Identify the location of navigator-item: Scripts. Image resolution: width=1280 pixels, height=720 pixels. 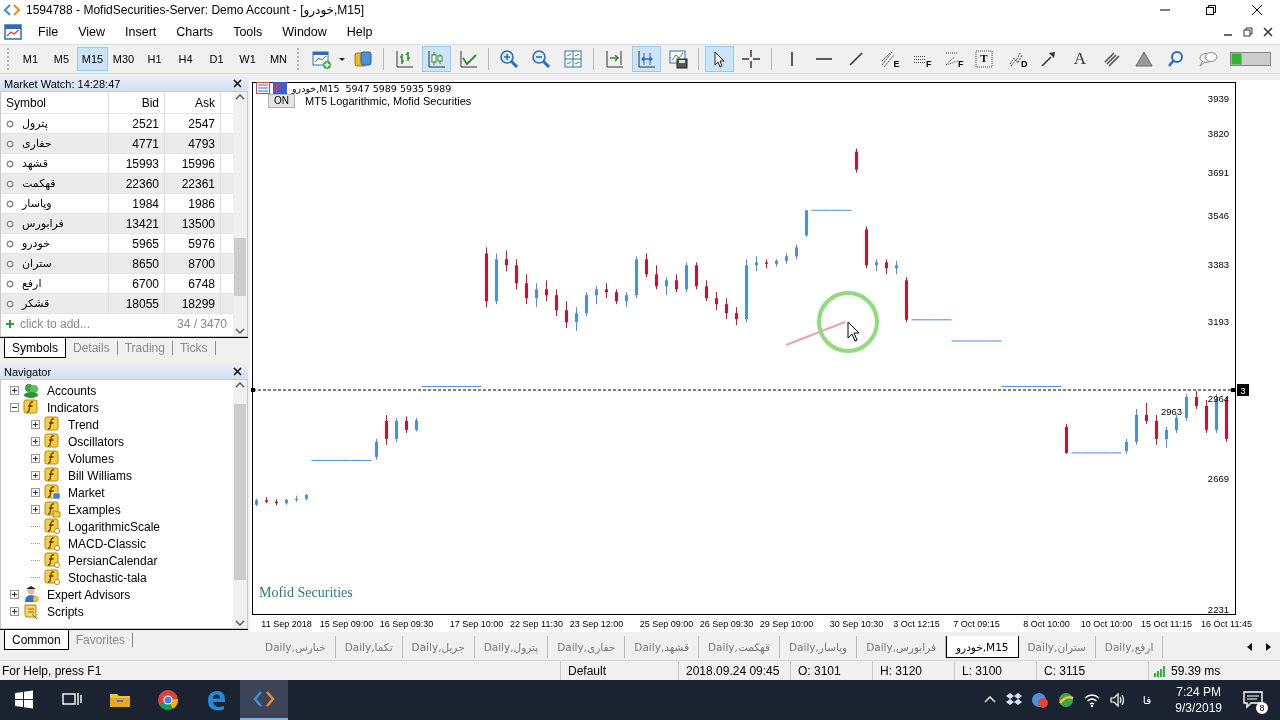
(65, 611).